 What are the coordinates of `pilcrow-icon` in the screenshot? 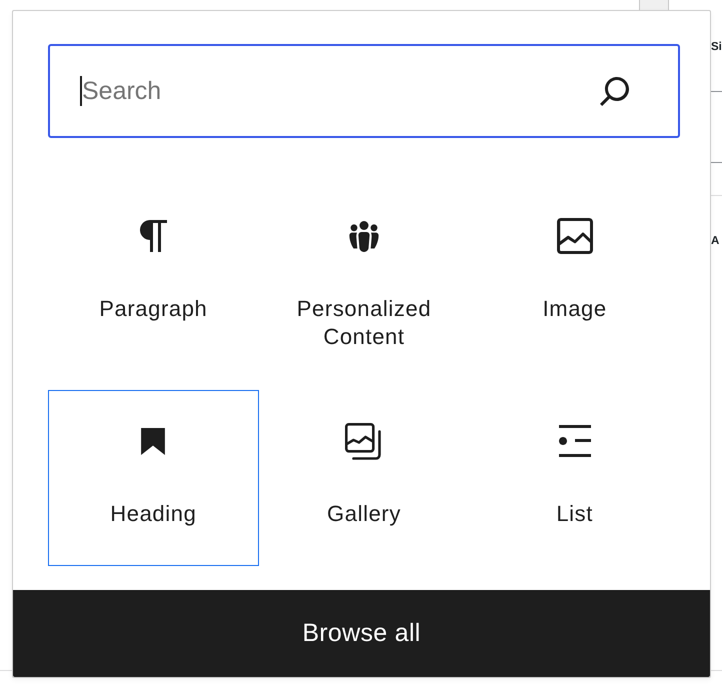 It's located at (153, 236).